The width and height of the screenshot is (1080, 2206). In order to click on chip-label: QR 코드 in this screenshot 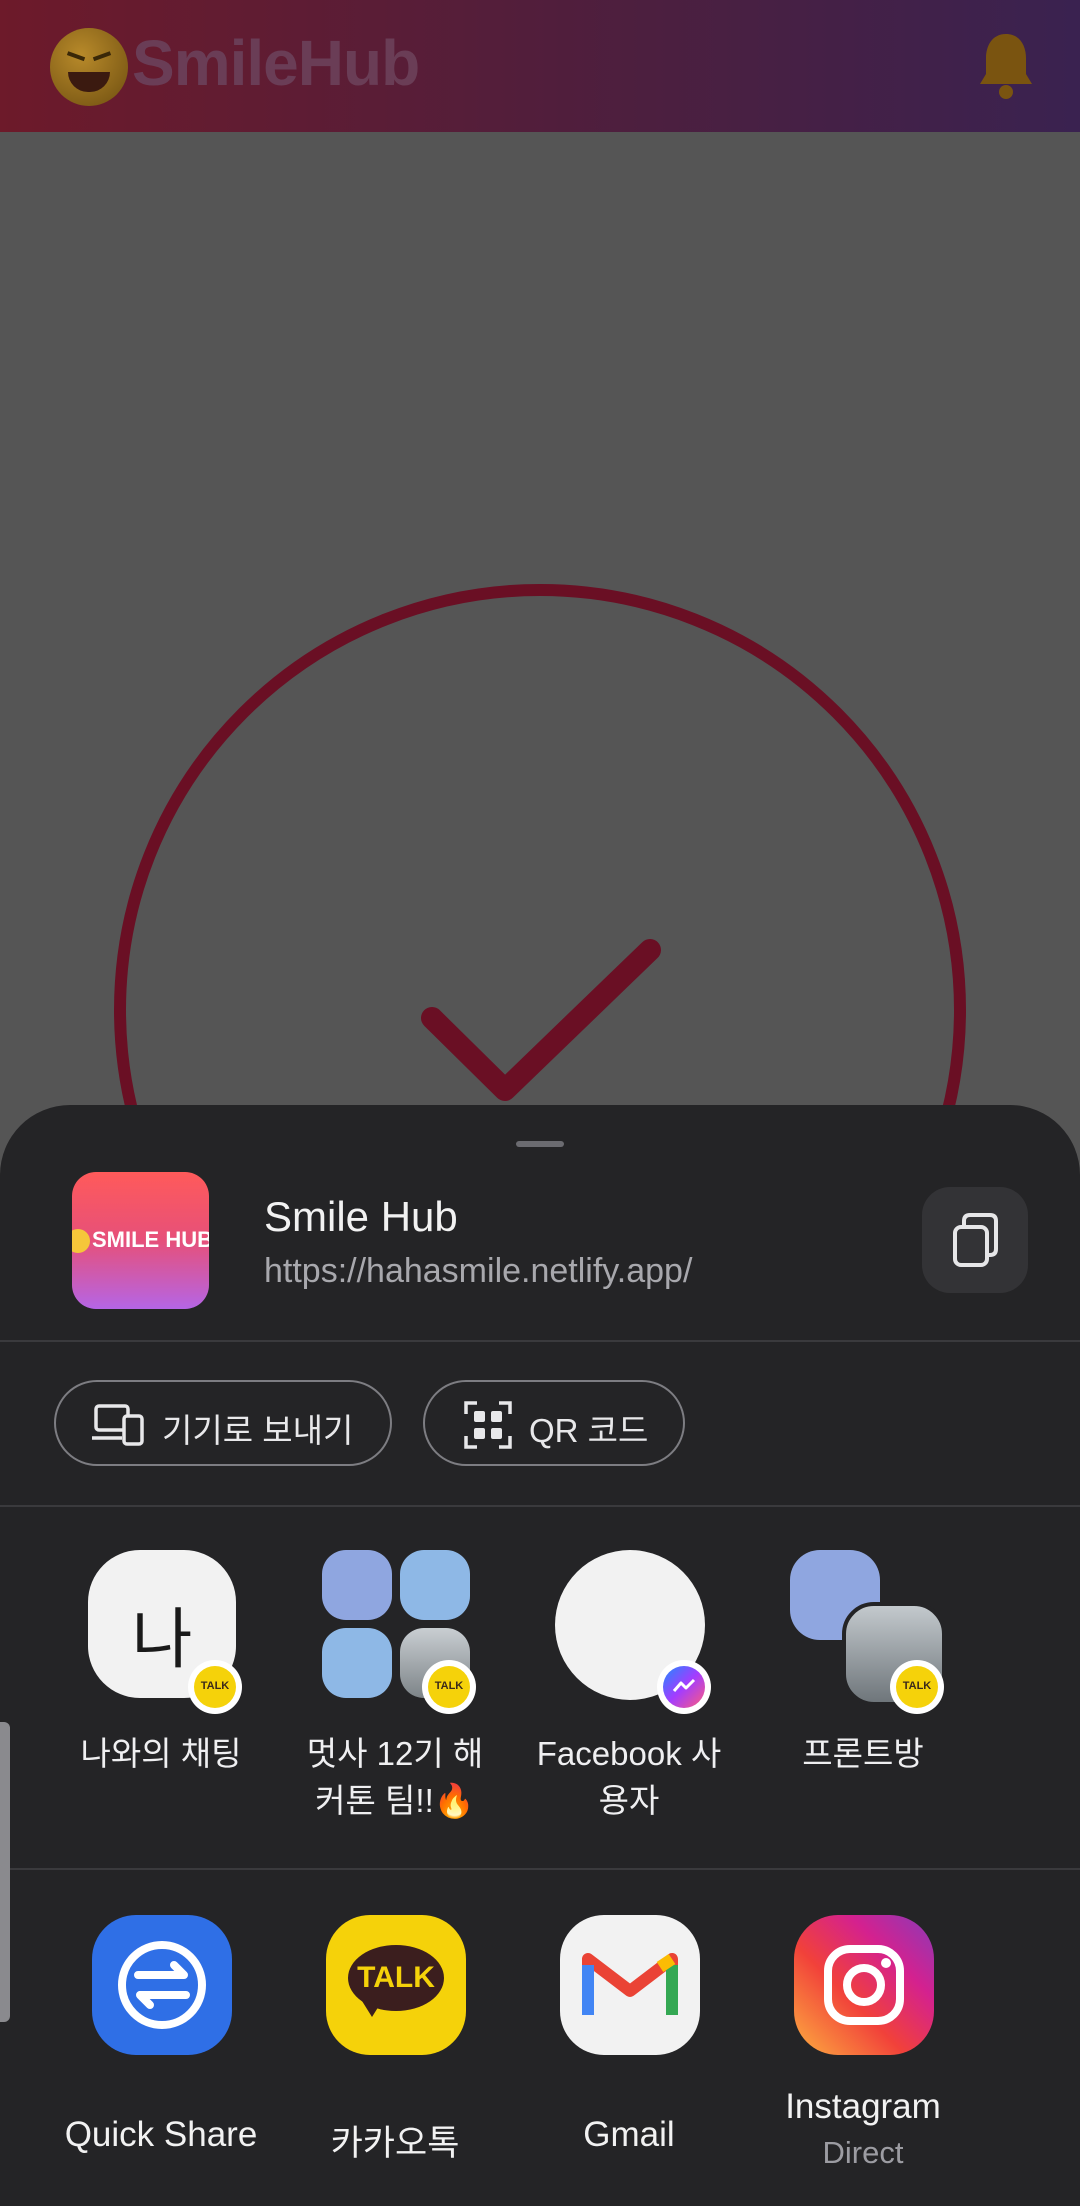, I will do `click(589, 1430)`.